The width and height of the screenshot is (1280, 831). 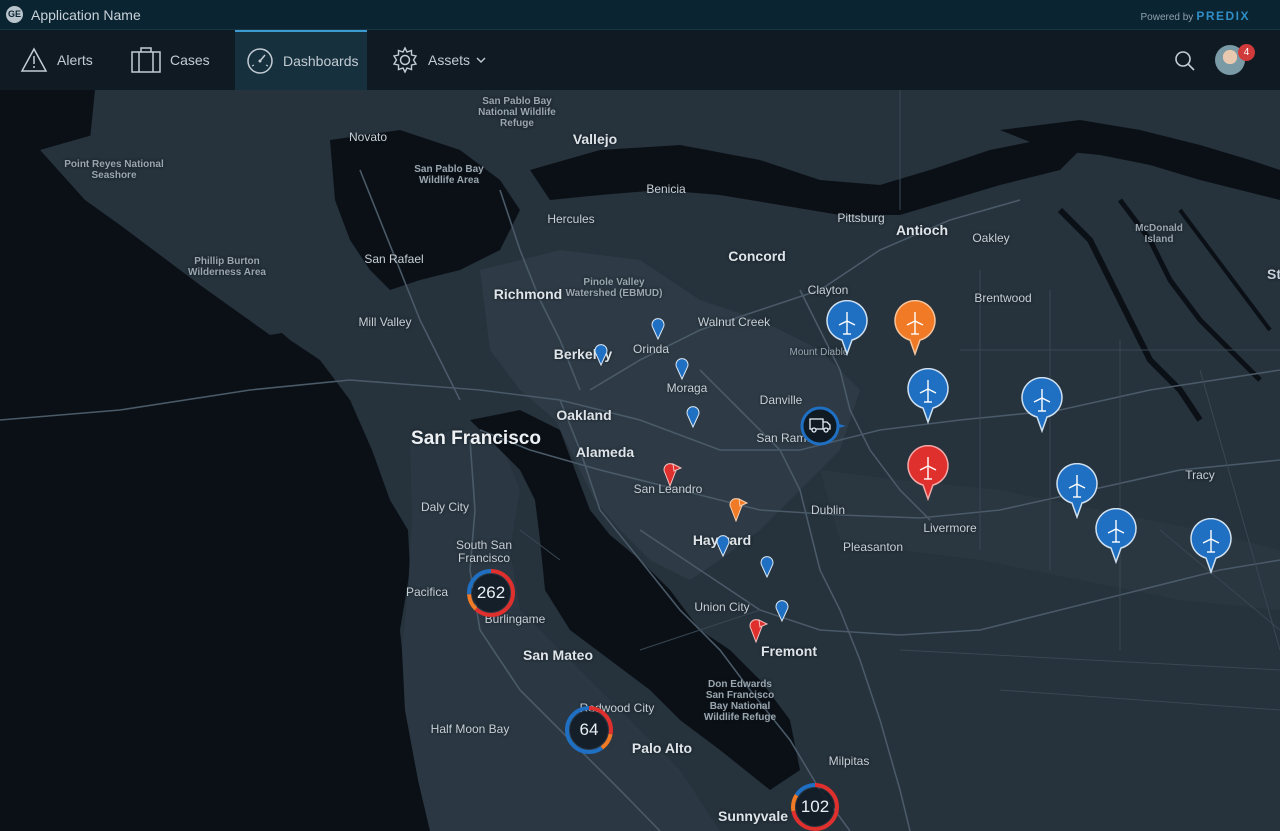 I want to click on cluster-marker: 64, so click(x=589, y=730).